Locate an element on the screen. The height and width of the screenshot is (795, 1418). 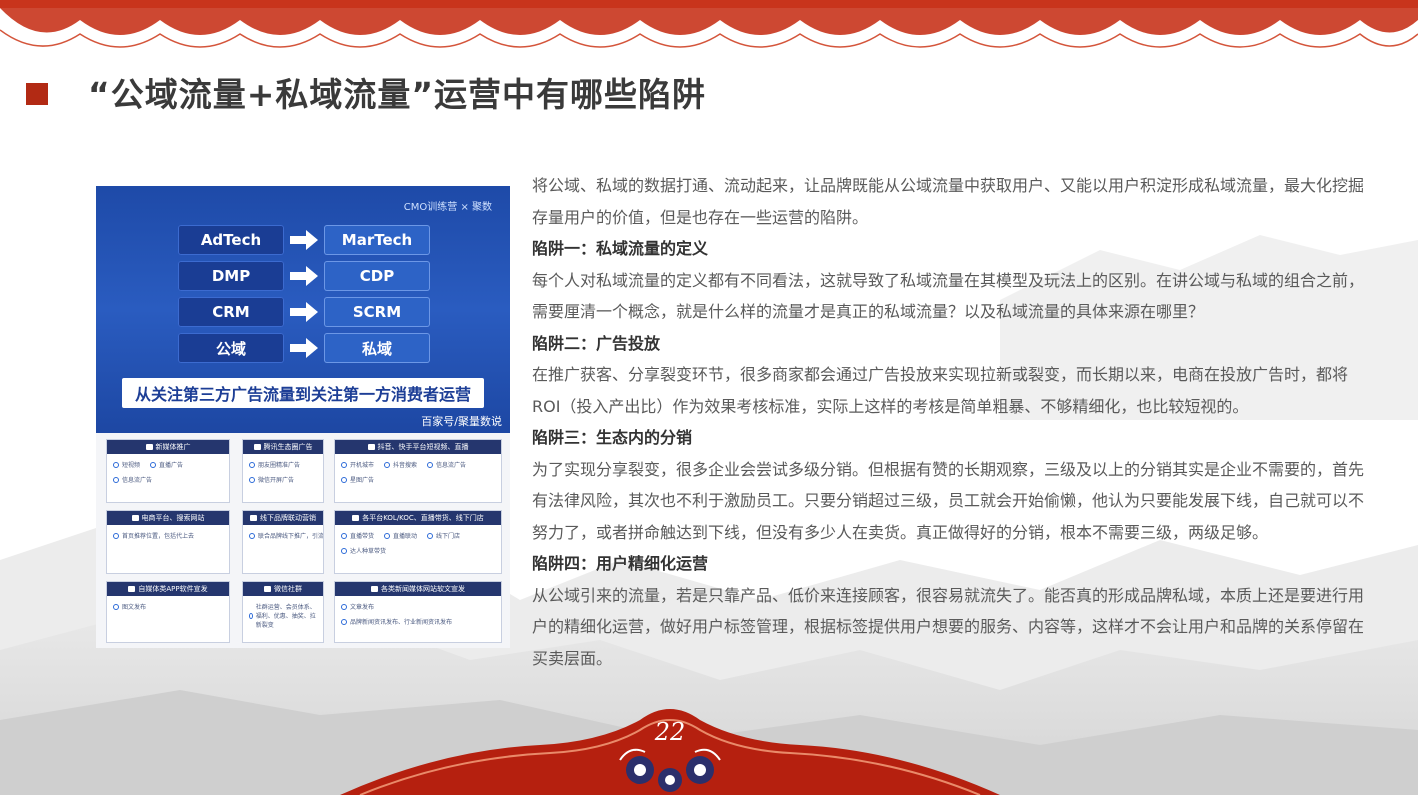
row-right-label: MarTech is located at coordinates (377, 240).